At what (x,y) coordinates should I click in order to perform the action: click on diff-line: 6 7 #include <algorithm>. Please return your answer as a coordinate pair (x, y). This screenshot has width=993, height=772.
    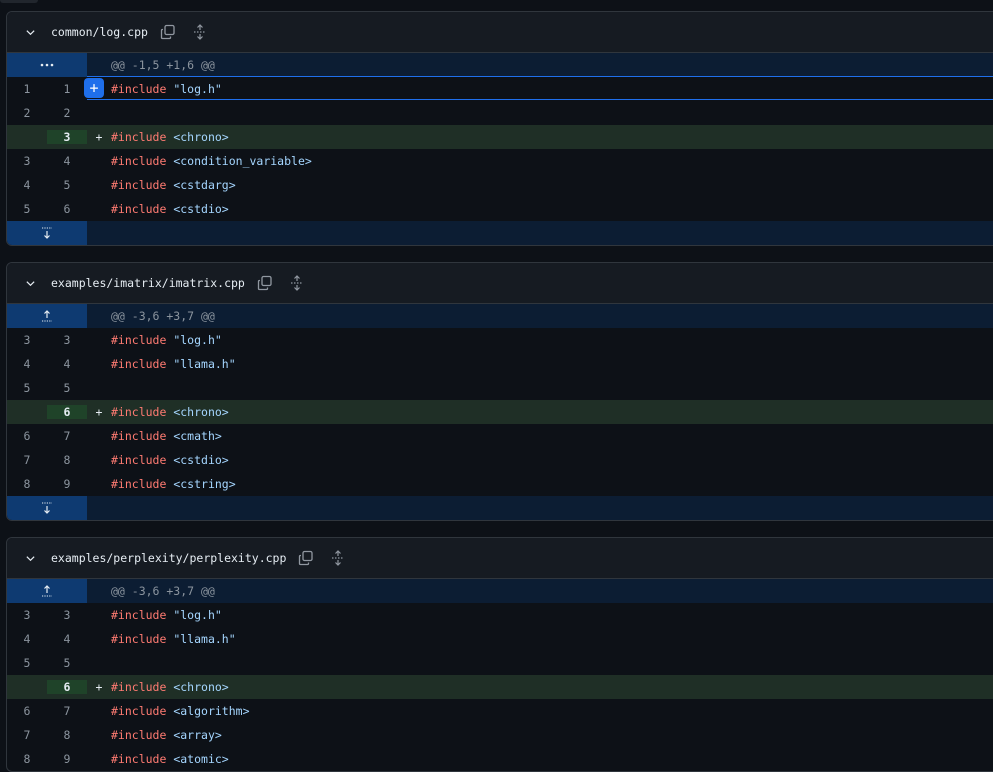
    Looking at the image, I should click on (500, 711).